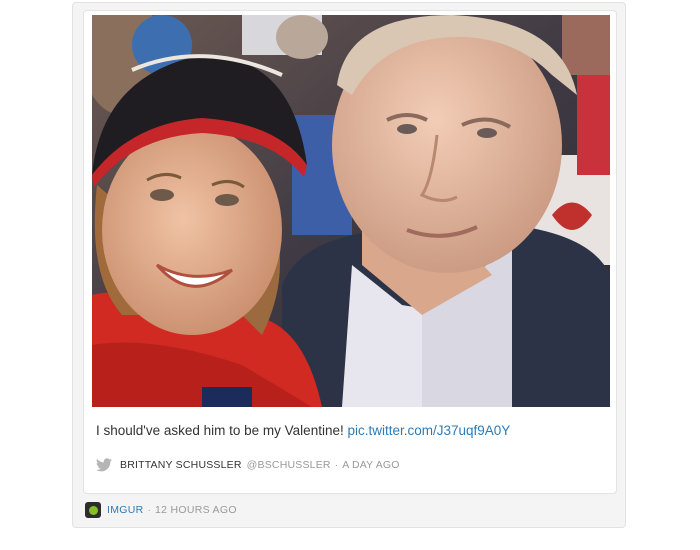 Image resolution: width=700 pixels, height=550 pixels. Describe the element at coordinates (125, 510) in the screenshot. I see `source-name-link: IMGUR` at that location.